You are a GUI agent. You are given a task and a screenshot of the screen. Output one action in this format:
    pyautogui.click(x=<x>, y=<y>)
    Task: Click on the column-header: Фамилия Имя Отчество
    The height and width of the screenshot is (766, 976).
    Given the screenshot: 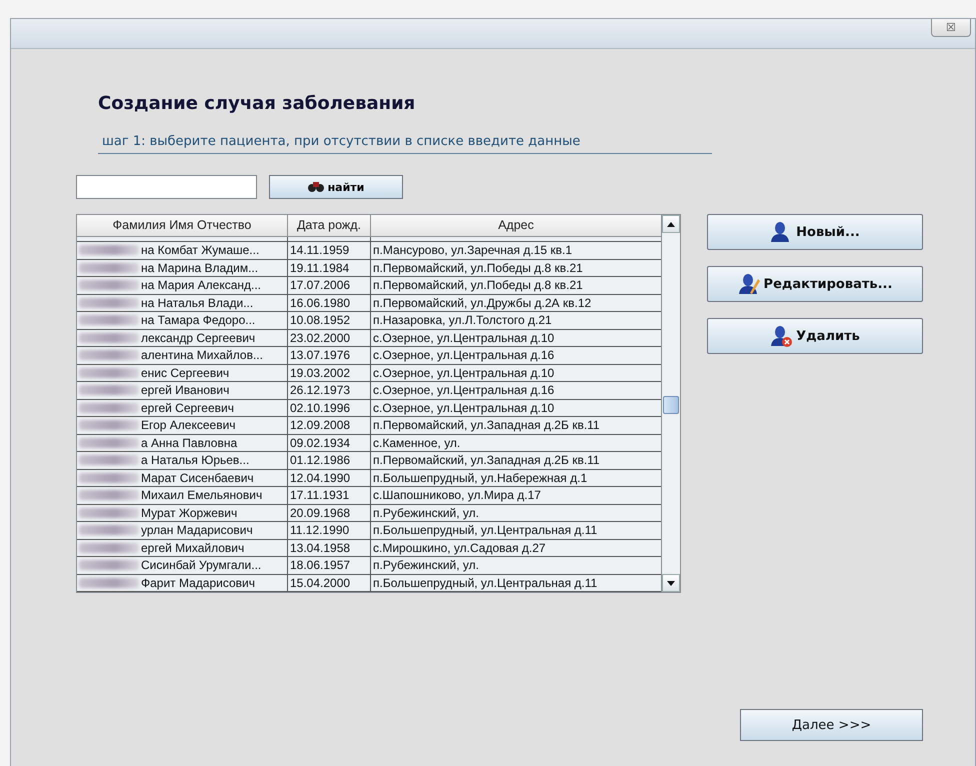 What is the action you would take?
    pyautogui.click(x=182, y=225)
    